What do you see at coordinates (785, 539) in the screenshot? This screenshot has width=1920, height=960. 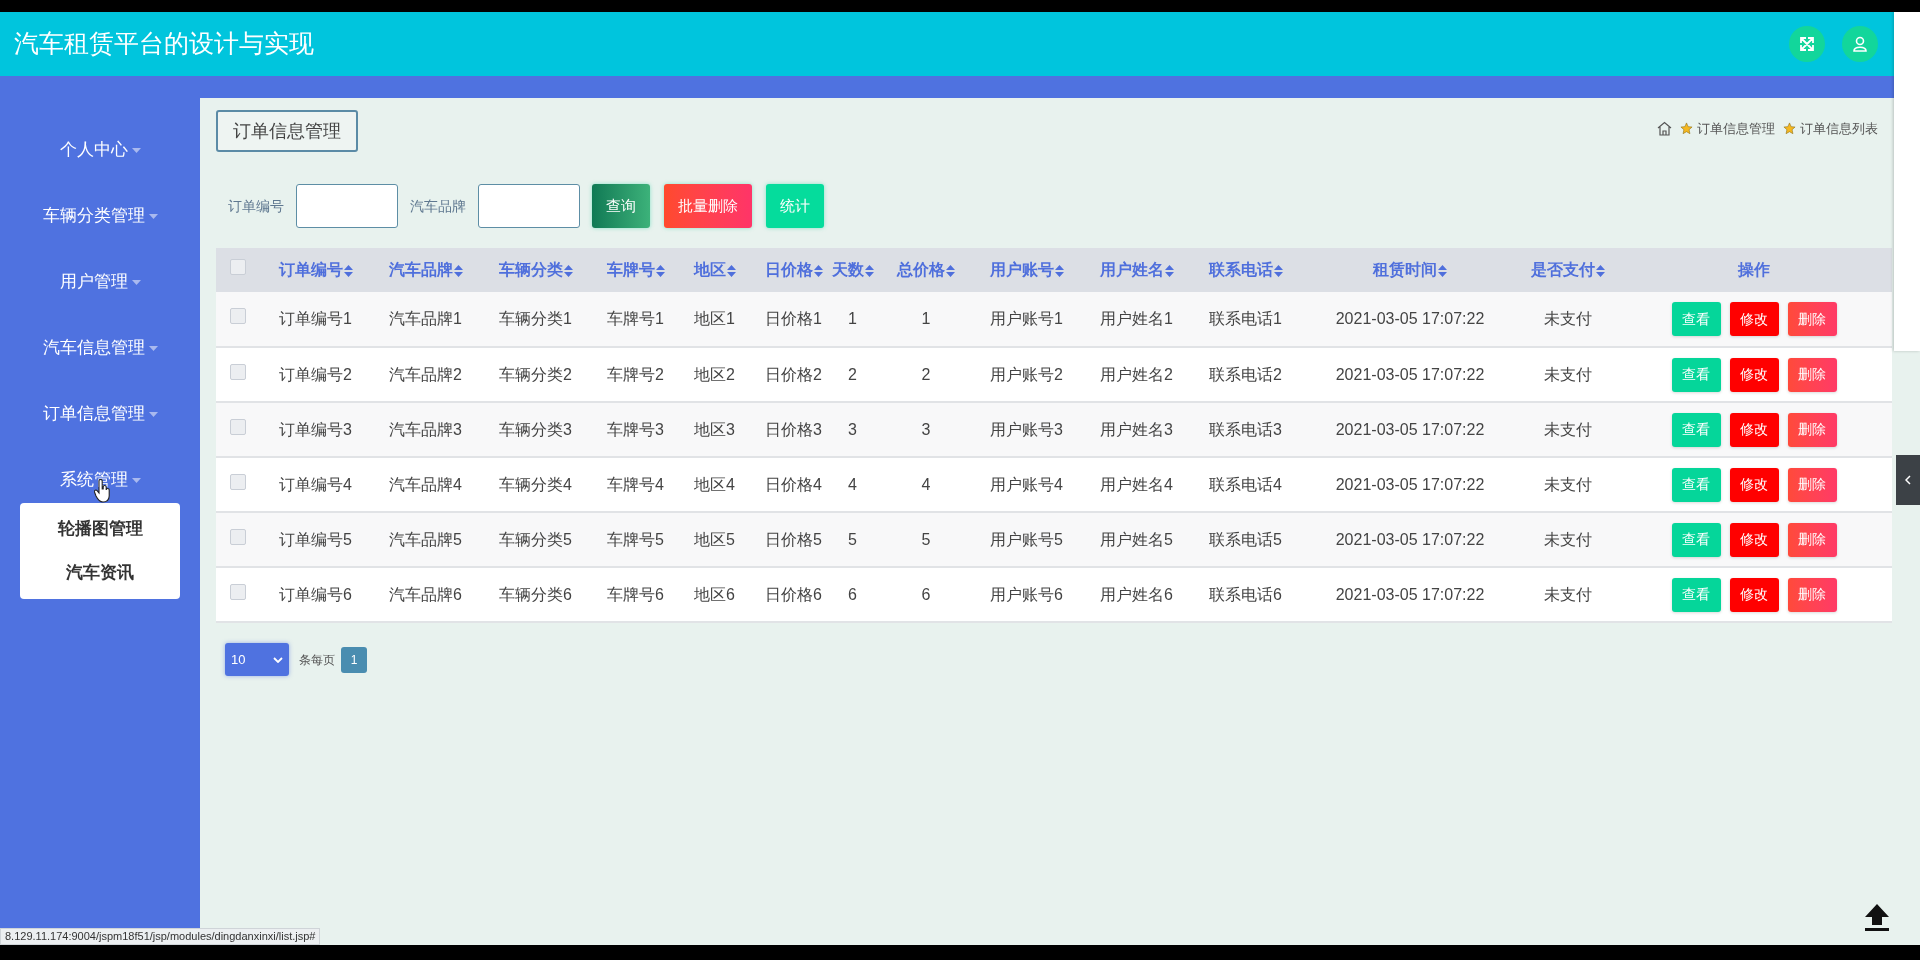 I see `table-cell: 日价格5` at bounding box center [785, 539].